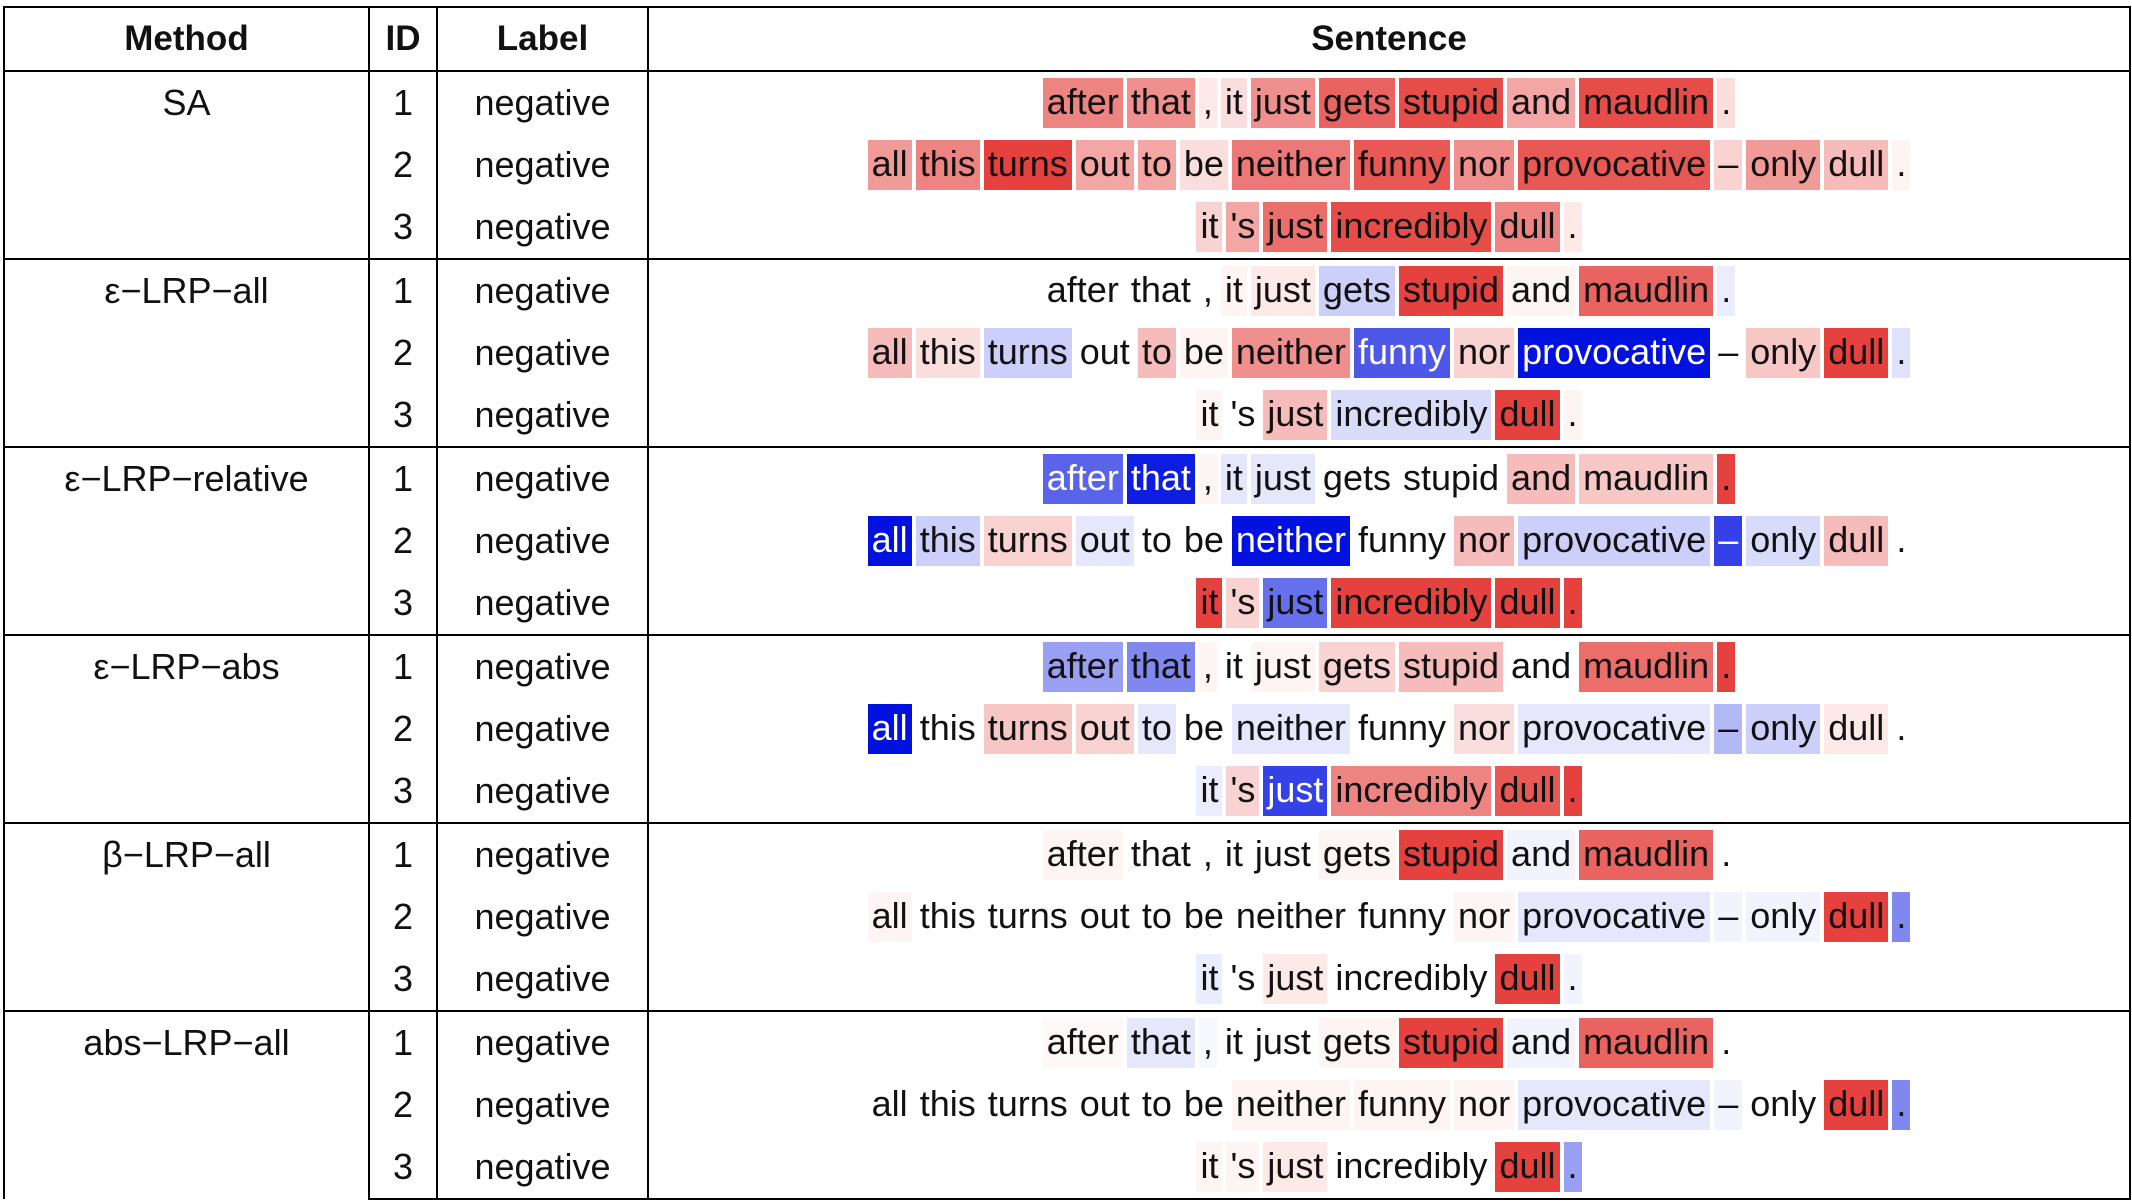  Describe the element at coordinates (1104, 353) in the screenshot. I see `heatmap-token: out` at that location.